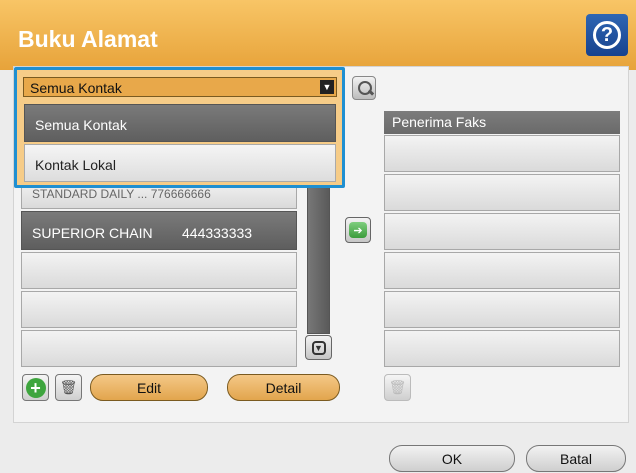  What do you see at coordinates (81, 125) in the screenshot?
I see `filter-option-label: Semua Kontak` at bounding box center [81, 125].